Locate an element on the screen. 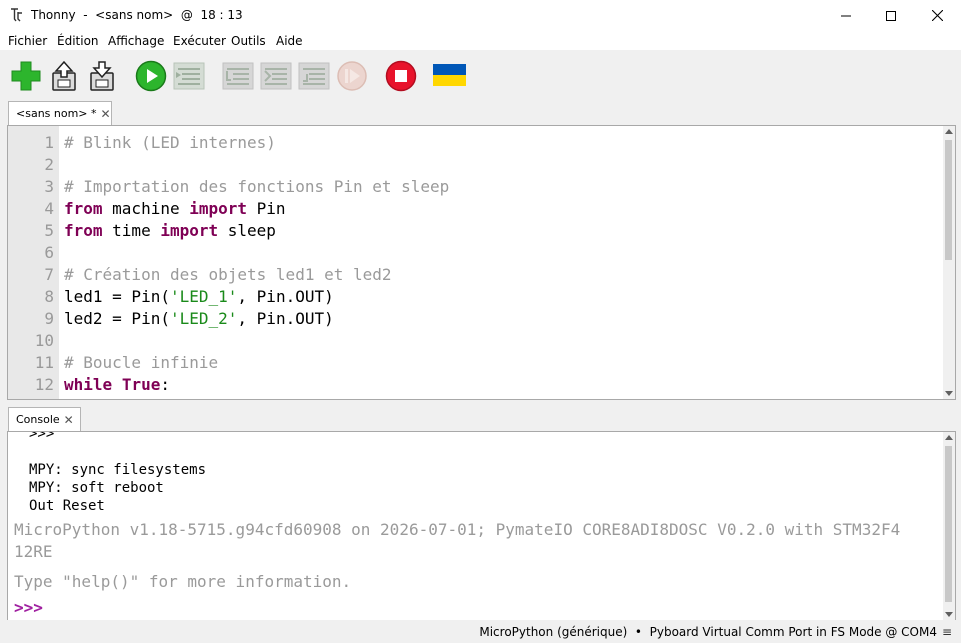 The image size is (961, 643). step-out-button is located at coordinates (314, 76).